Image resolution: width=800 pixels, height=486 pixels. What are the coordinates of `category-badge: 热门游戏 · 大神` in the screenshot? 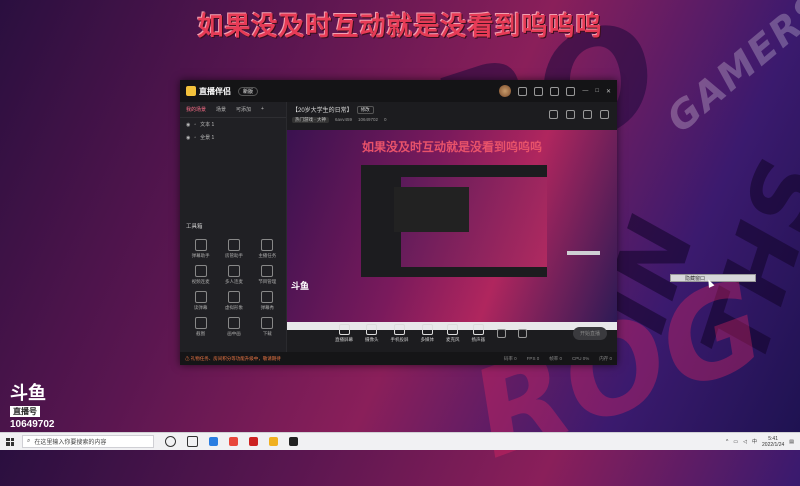 It's located at (310, 120).